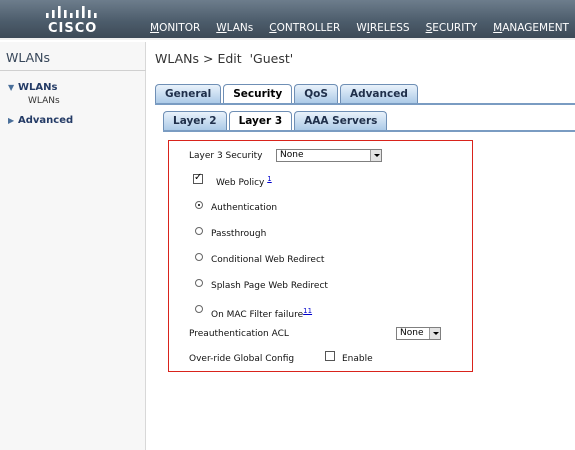 Image resolution: width=575 pixels, height=450 pixels. What do you see at coordinates (242, 359) in the screenshot?
I see `override-label: Over-ride Global Config` at bounding box center [242, 359].